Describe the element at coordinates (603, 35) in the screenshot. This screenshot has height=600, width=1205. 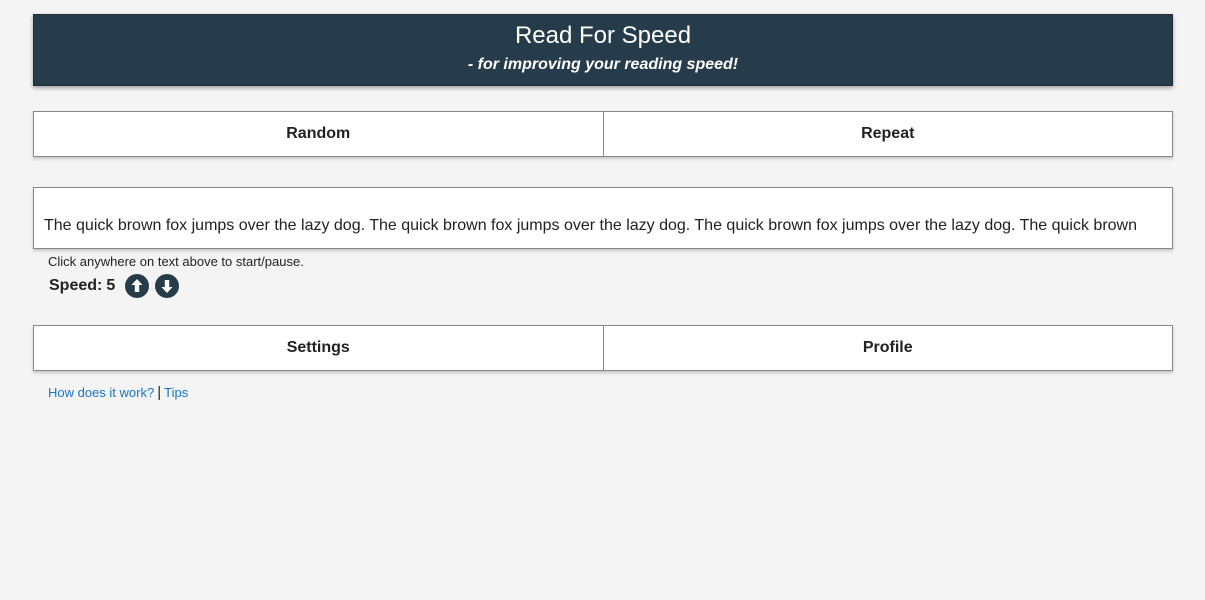
I see `page-title: Read For Speed` at that location.